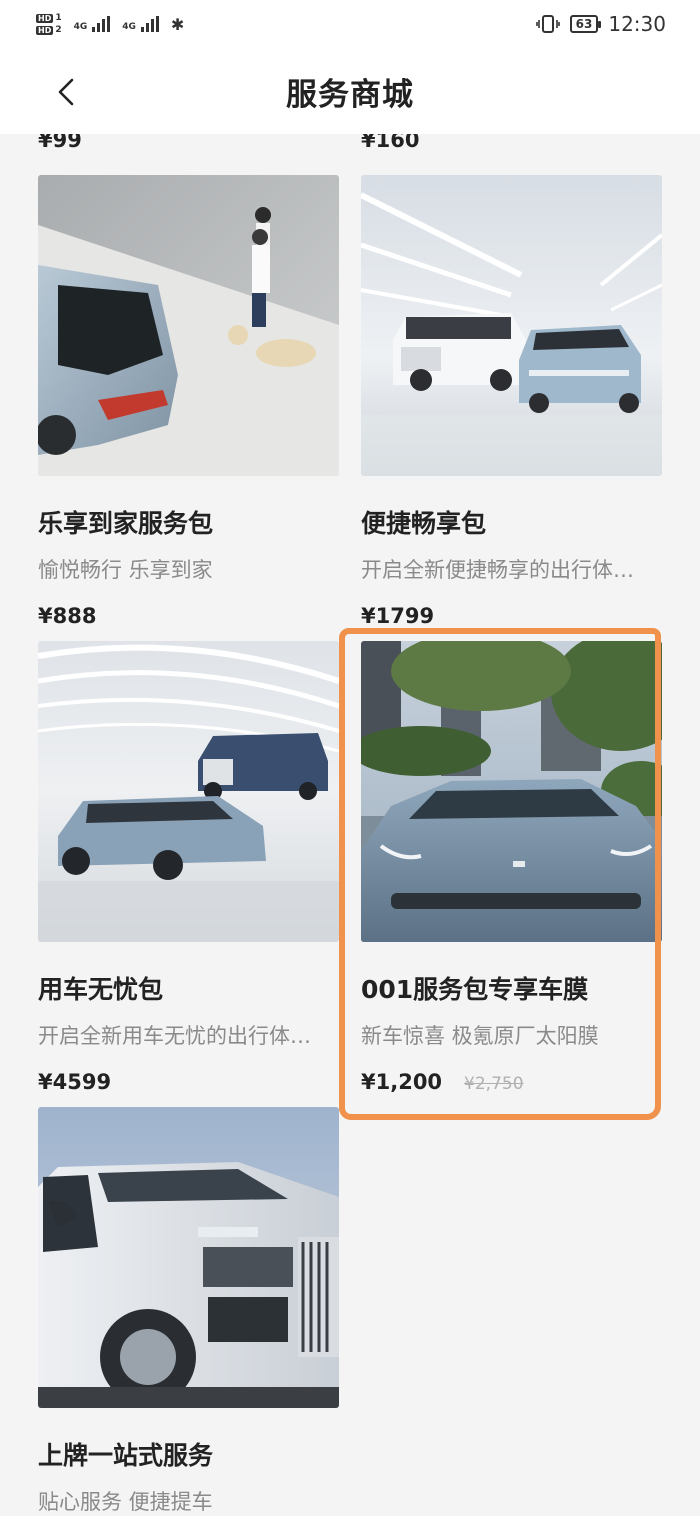 This screenshot has width=700, height=1516. Describe the element at coordinates (480, 1036) in the screenshot. I see `product-subtitle: 新车惊喜 极氪原厂太阳膜` at that location.